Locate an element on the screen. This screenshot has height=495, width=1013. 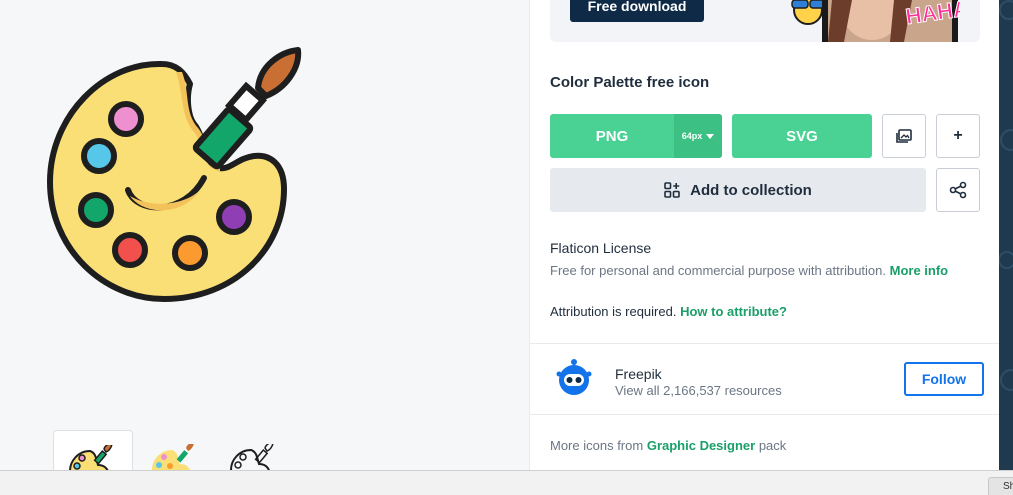
share-button is located at coordinates (958, 190).